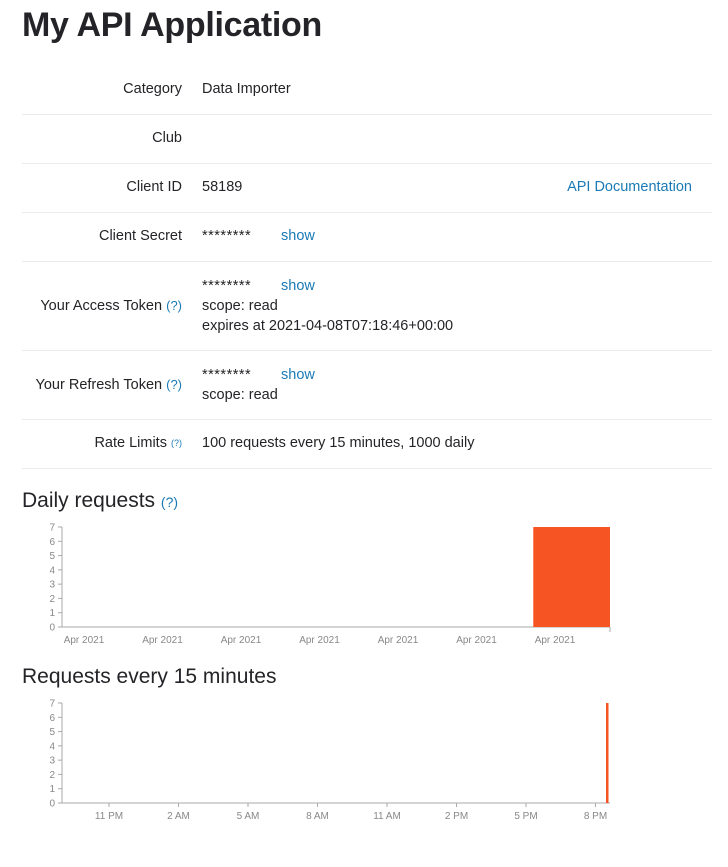 The height and width of the screenshot is (867, 728). What do you see at coordinates (178, 816) in the screenshot?
I see `q15-x-tick-label: 2 AM` at bounding box center [178, 816].